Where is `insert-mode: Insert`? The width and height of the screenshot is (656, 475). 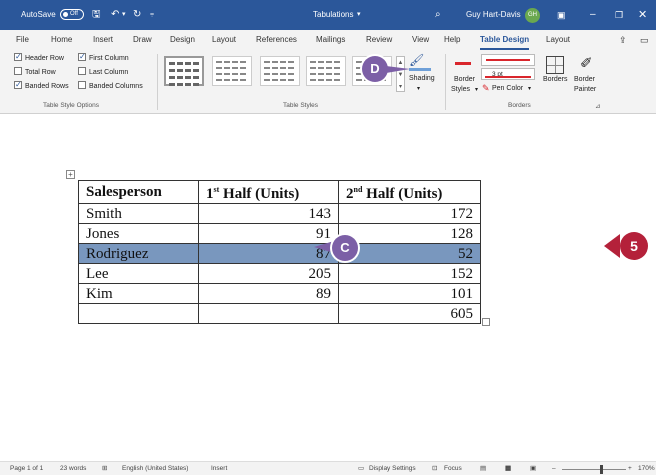
insert-mode: Insert is located at coordinates (219, 468).